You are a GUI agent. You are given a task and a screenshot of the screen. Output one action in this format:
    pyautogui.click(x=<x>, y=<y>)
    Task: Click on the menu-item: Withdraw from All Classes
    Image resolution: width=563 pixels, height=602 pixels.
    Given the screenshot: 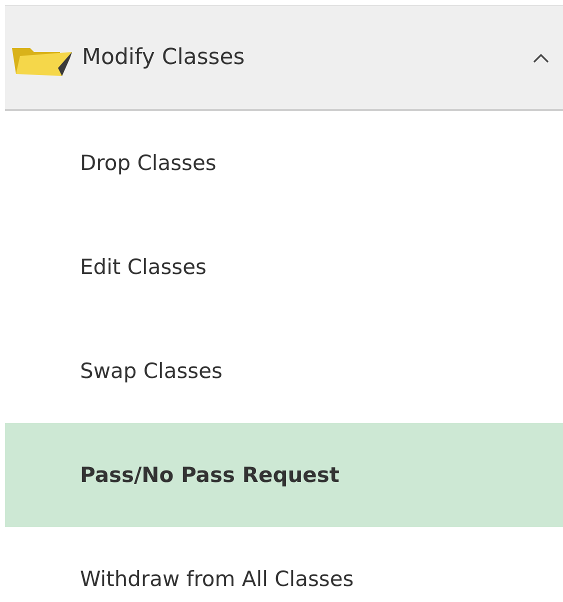 What is the action you would take?
    pyautogui.click(x=284, y=564)
    